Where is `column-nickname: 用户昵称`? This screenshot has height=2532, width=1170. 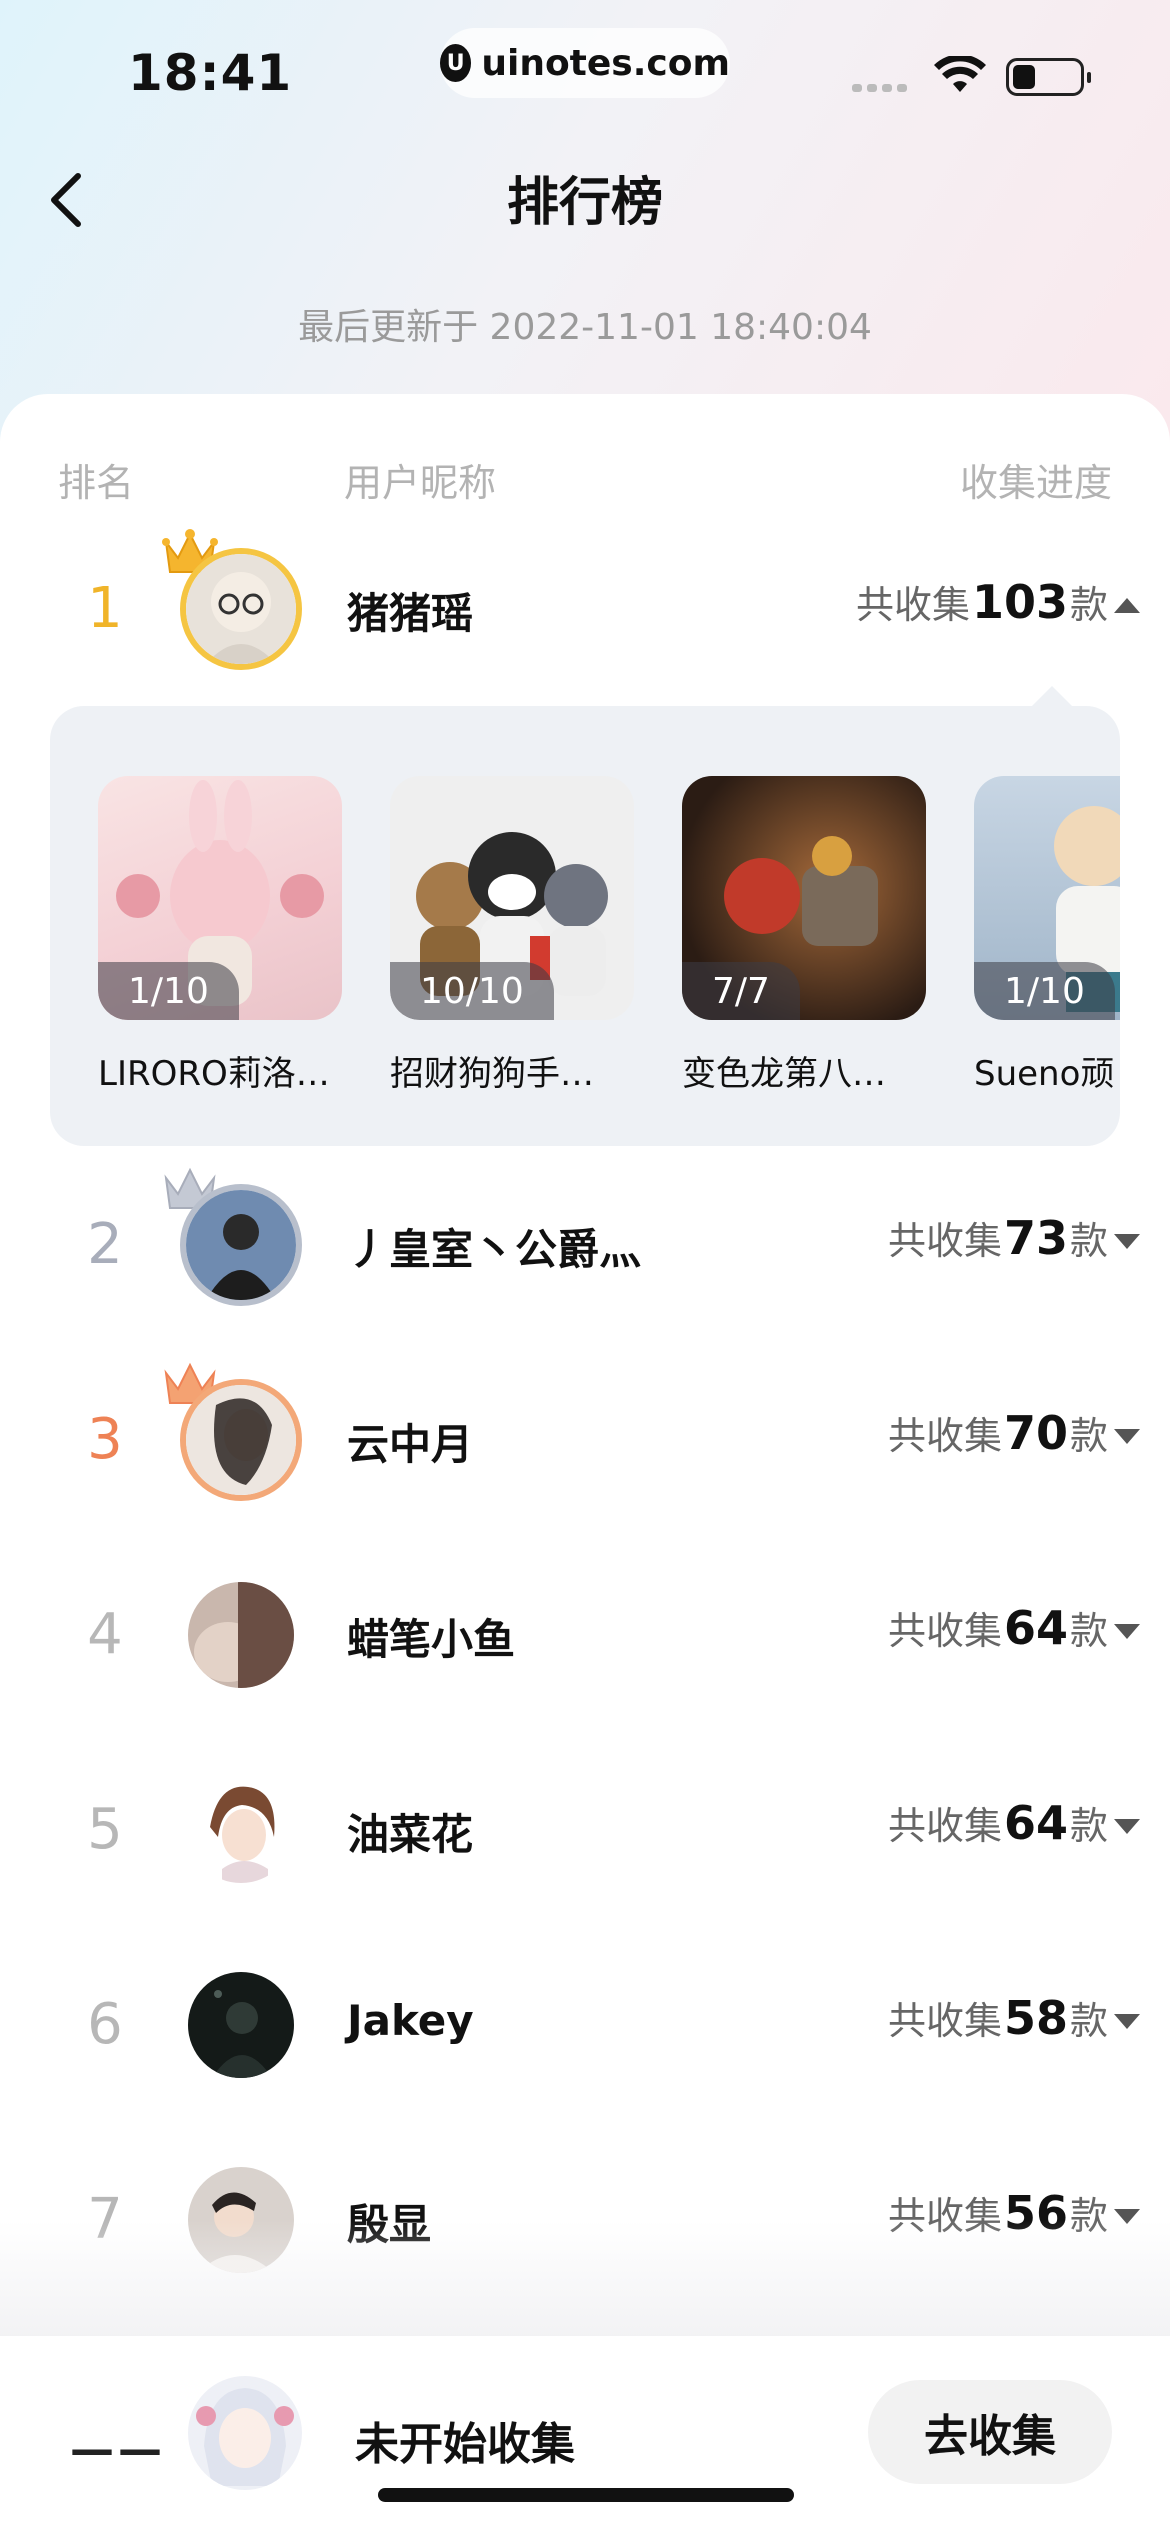 column-nickname: 用户昵称 is located at coordinates (420, 483).